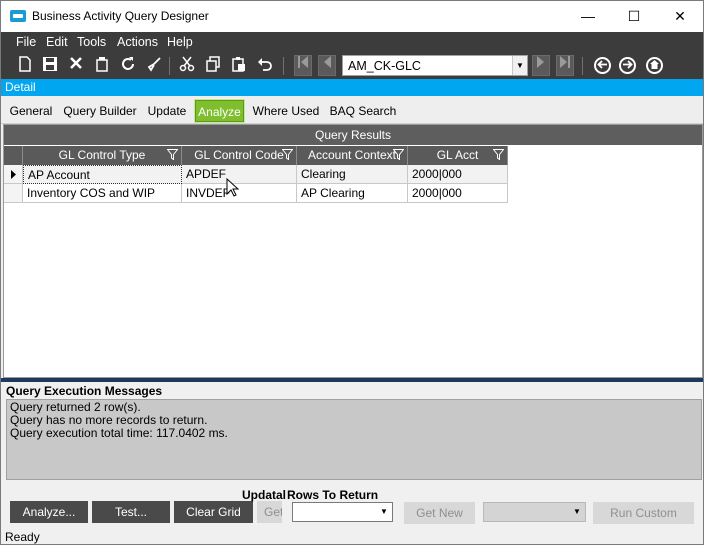  Describe the element at coordinates (602, 65) in the screenshot. I see `back-icon` at that location.